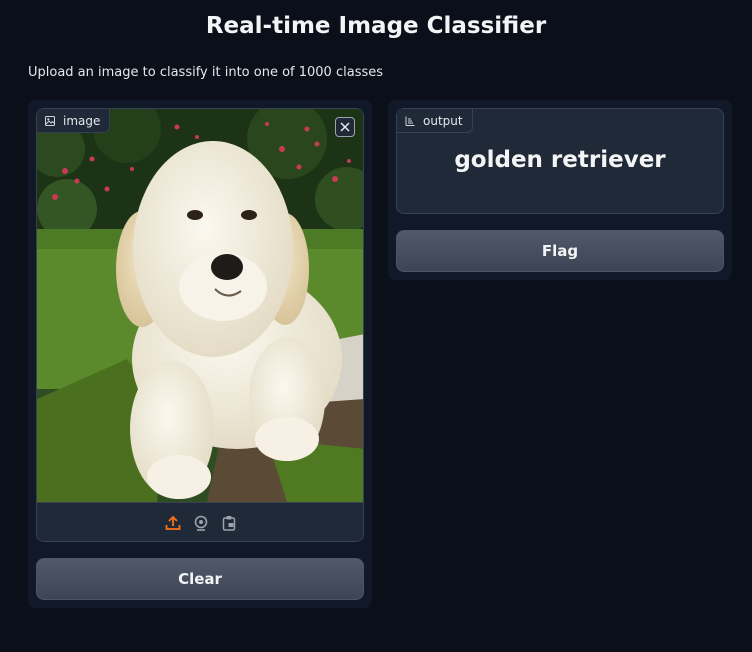 The height and width of the screenshot is (652, 752). What do you see at coordinates (443, 120) in the screenshot?
I see `output-label-text: output` at bounding box center [443, 120].